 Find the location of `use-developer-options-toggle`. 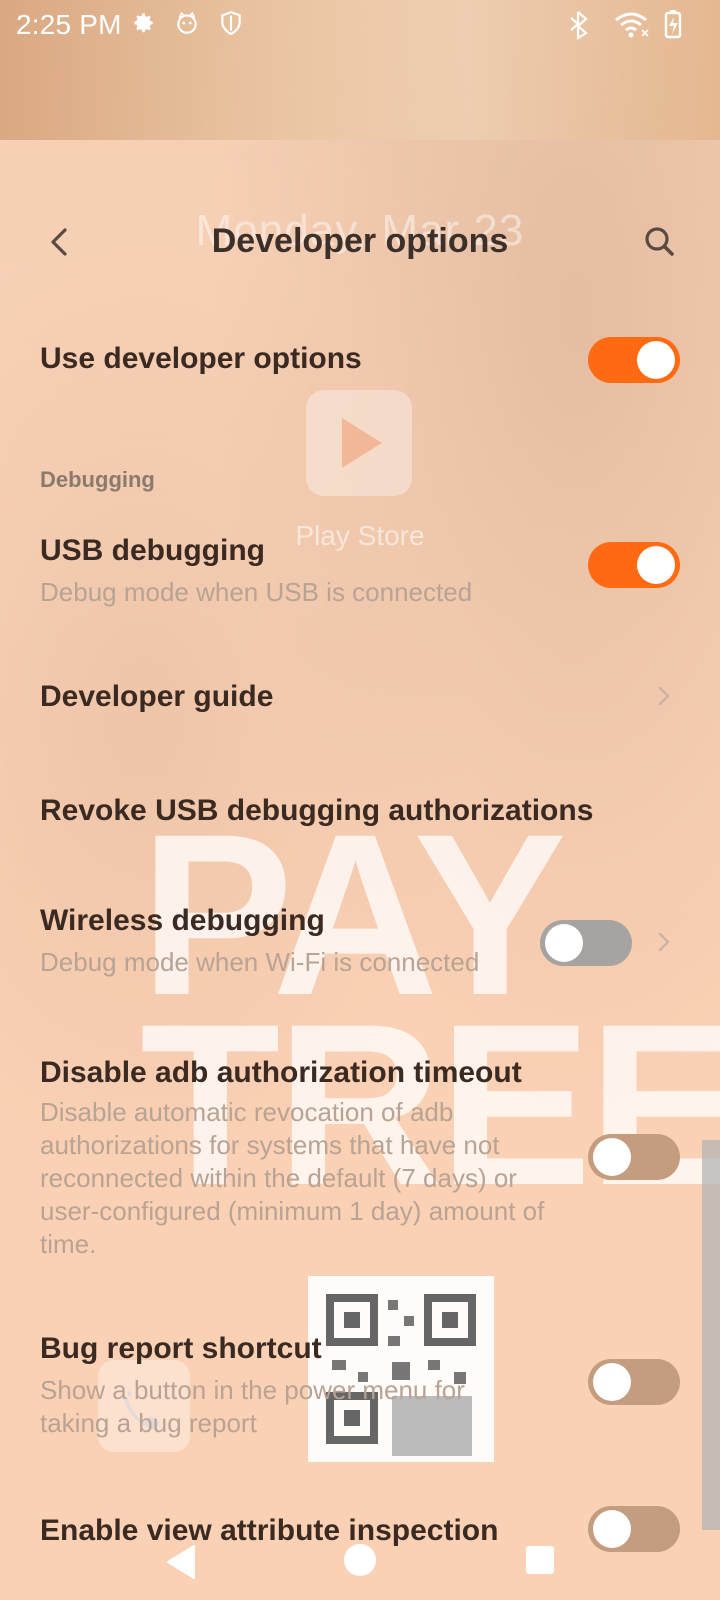

use-developer-options-toggle is located at coordinates (634, 360).